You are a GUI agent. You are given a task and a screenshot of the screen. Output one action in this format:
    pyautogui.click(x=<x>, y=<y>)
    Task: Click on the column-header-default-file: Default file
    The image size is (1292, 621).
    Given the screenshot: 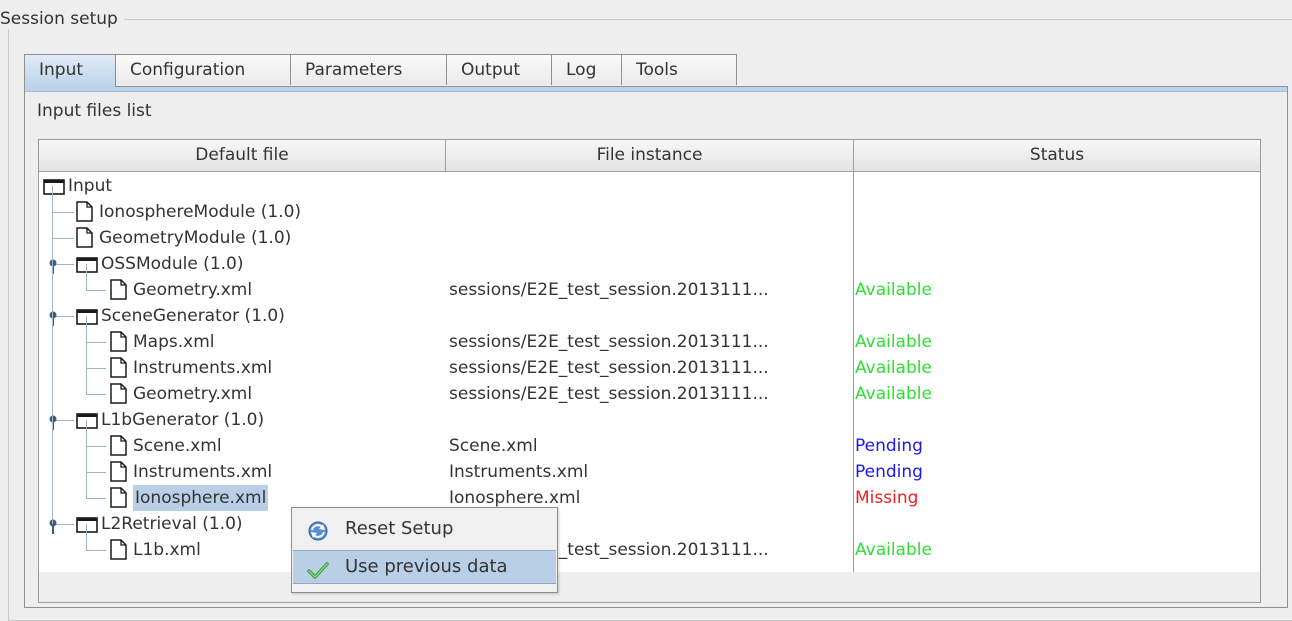 What is the action you would take?
    pyautogui.click(x=242, y=155)
    